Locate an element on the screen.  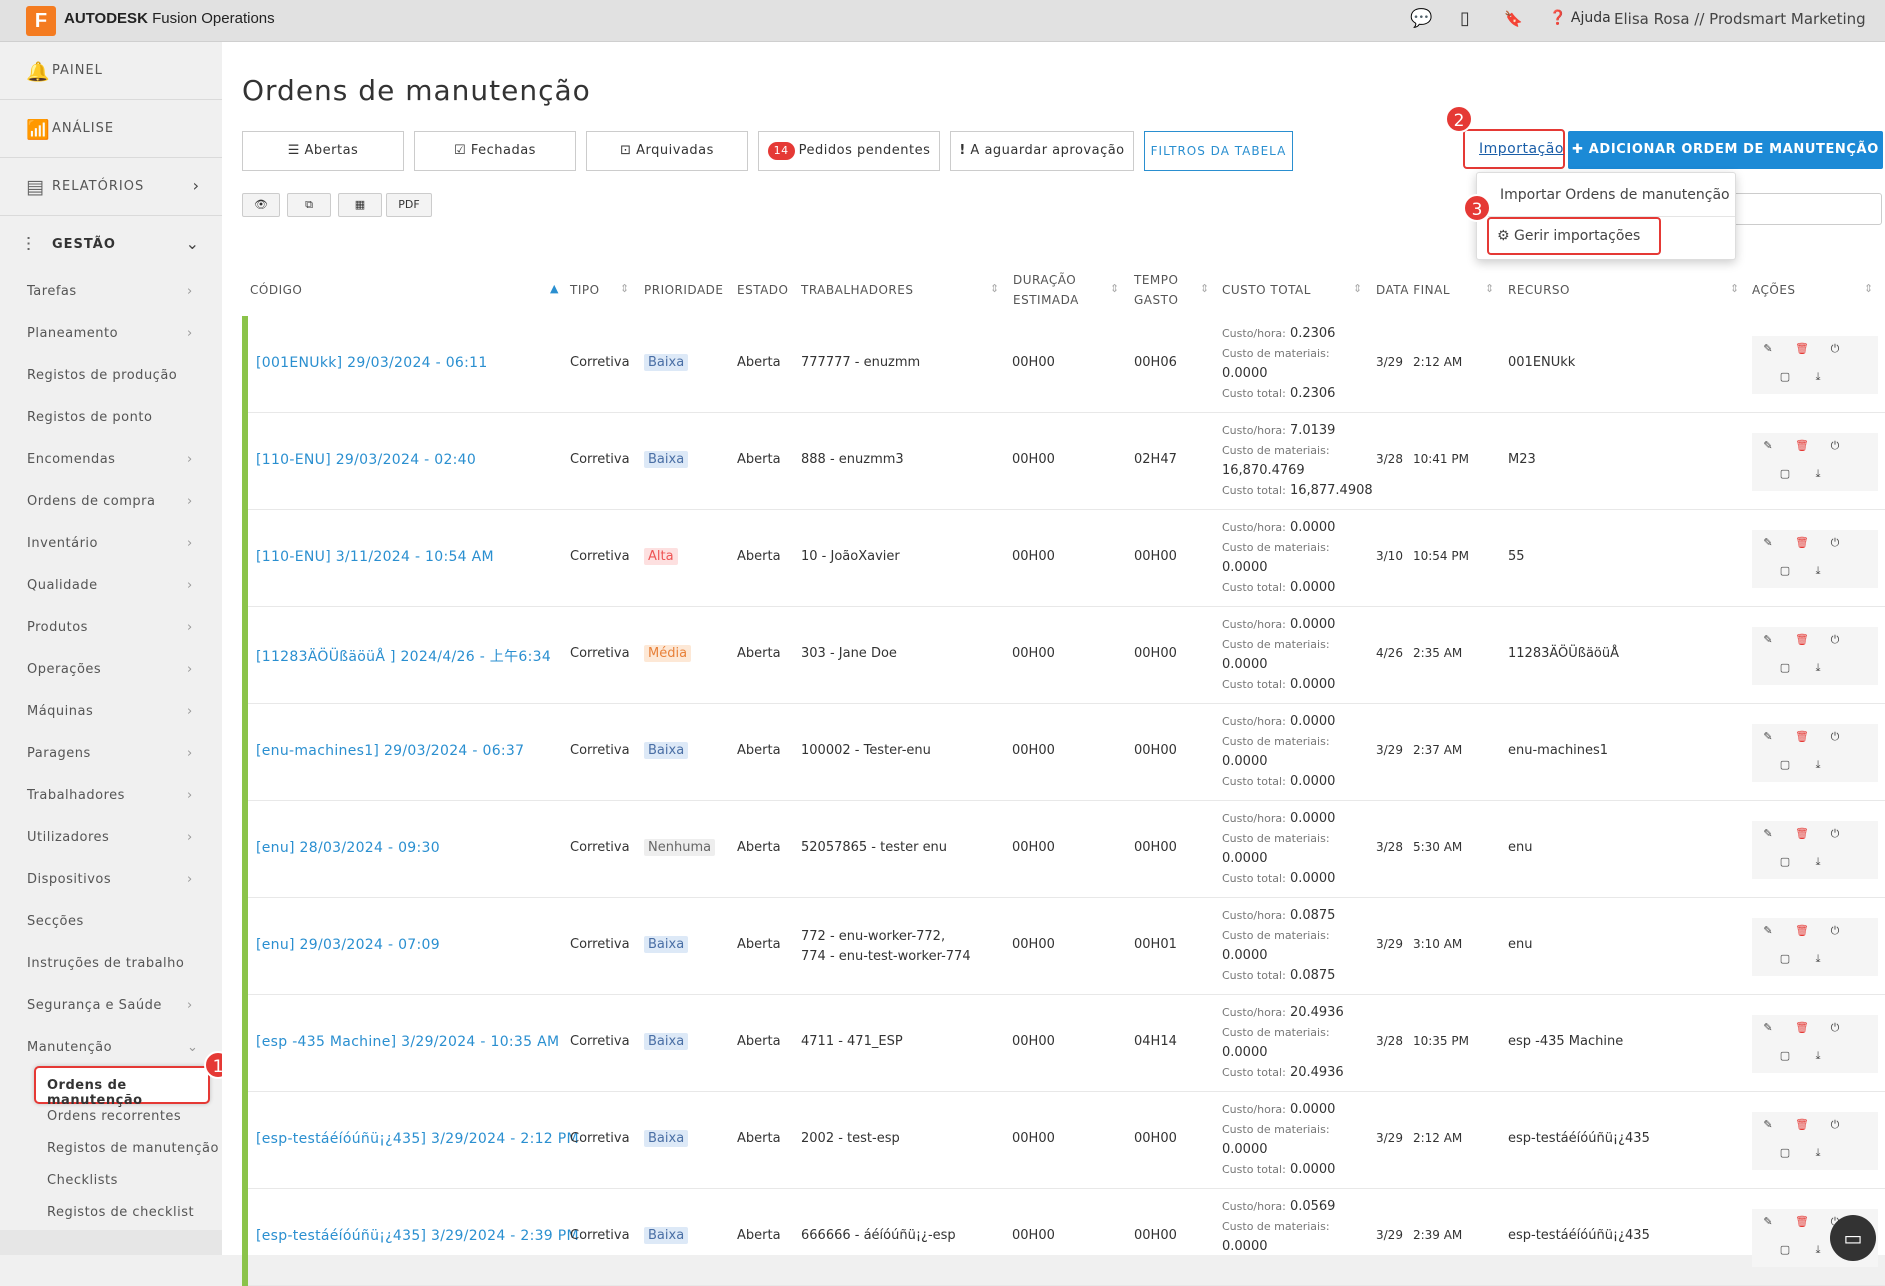
order-code-link: [110-ENU] 3/11/2024 - 10:54 AM is located at coordinates (375, 557).